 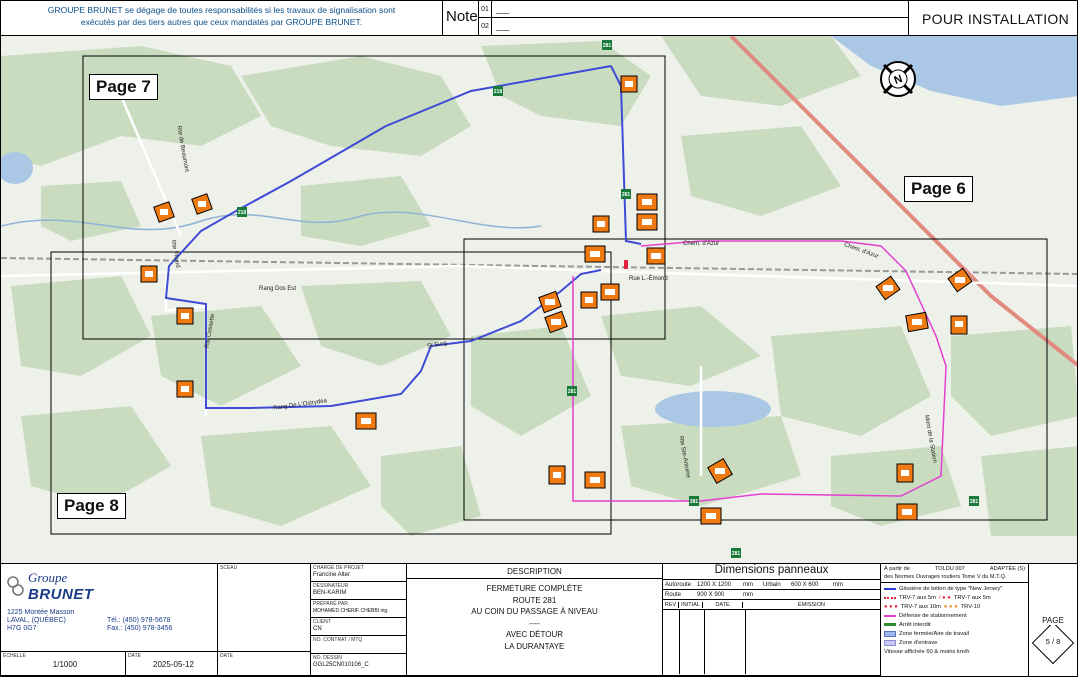 What do you see at coordinates (673, 594) in the screenshot?
I see `dim-route-label: Route` at bounding box center [673, 594].